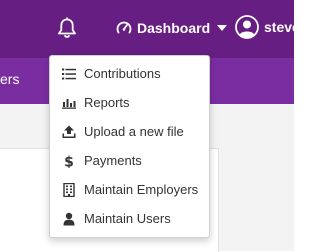 Image resolution: width=320 pixels, height=252 pixels. I want to click on user-name: steve, so click(282, 27).